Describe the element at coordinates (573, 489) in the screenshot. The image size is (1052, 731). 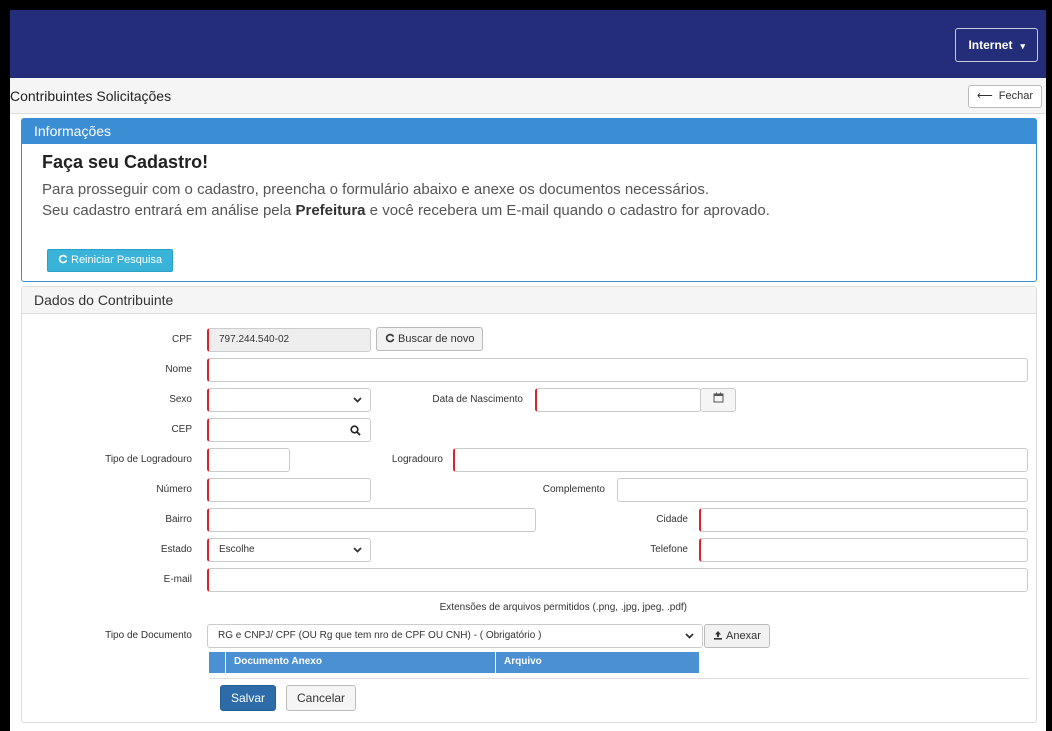
I see `complement-label: Complemento` at that location.